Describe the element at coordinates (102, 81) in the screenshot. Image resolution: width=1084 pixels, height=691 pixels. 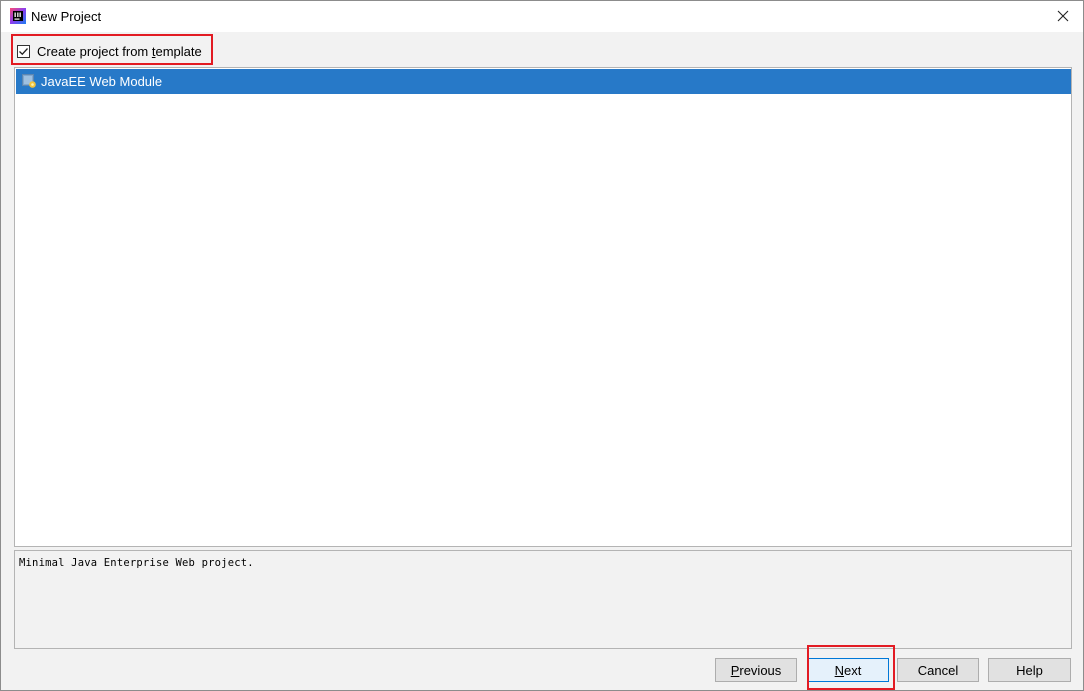
I see `list-item-label: JavaEE Web Module` at that location.